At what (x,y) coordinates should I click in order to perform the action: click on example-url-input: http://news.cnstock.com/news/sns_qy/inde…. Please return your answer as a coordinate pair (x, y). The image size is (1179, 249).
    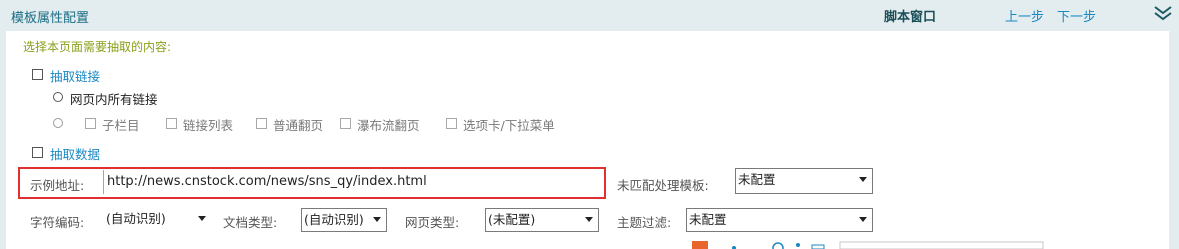
    Looking at the image, I should click on (352, 182).